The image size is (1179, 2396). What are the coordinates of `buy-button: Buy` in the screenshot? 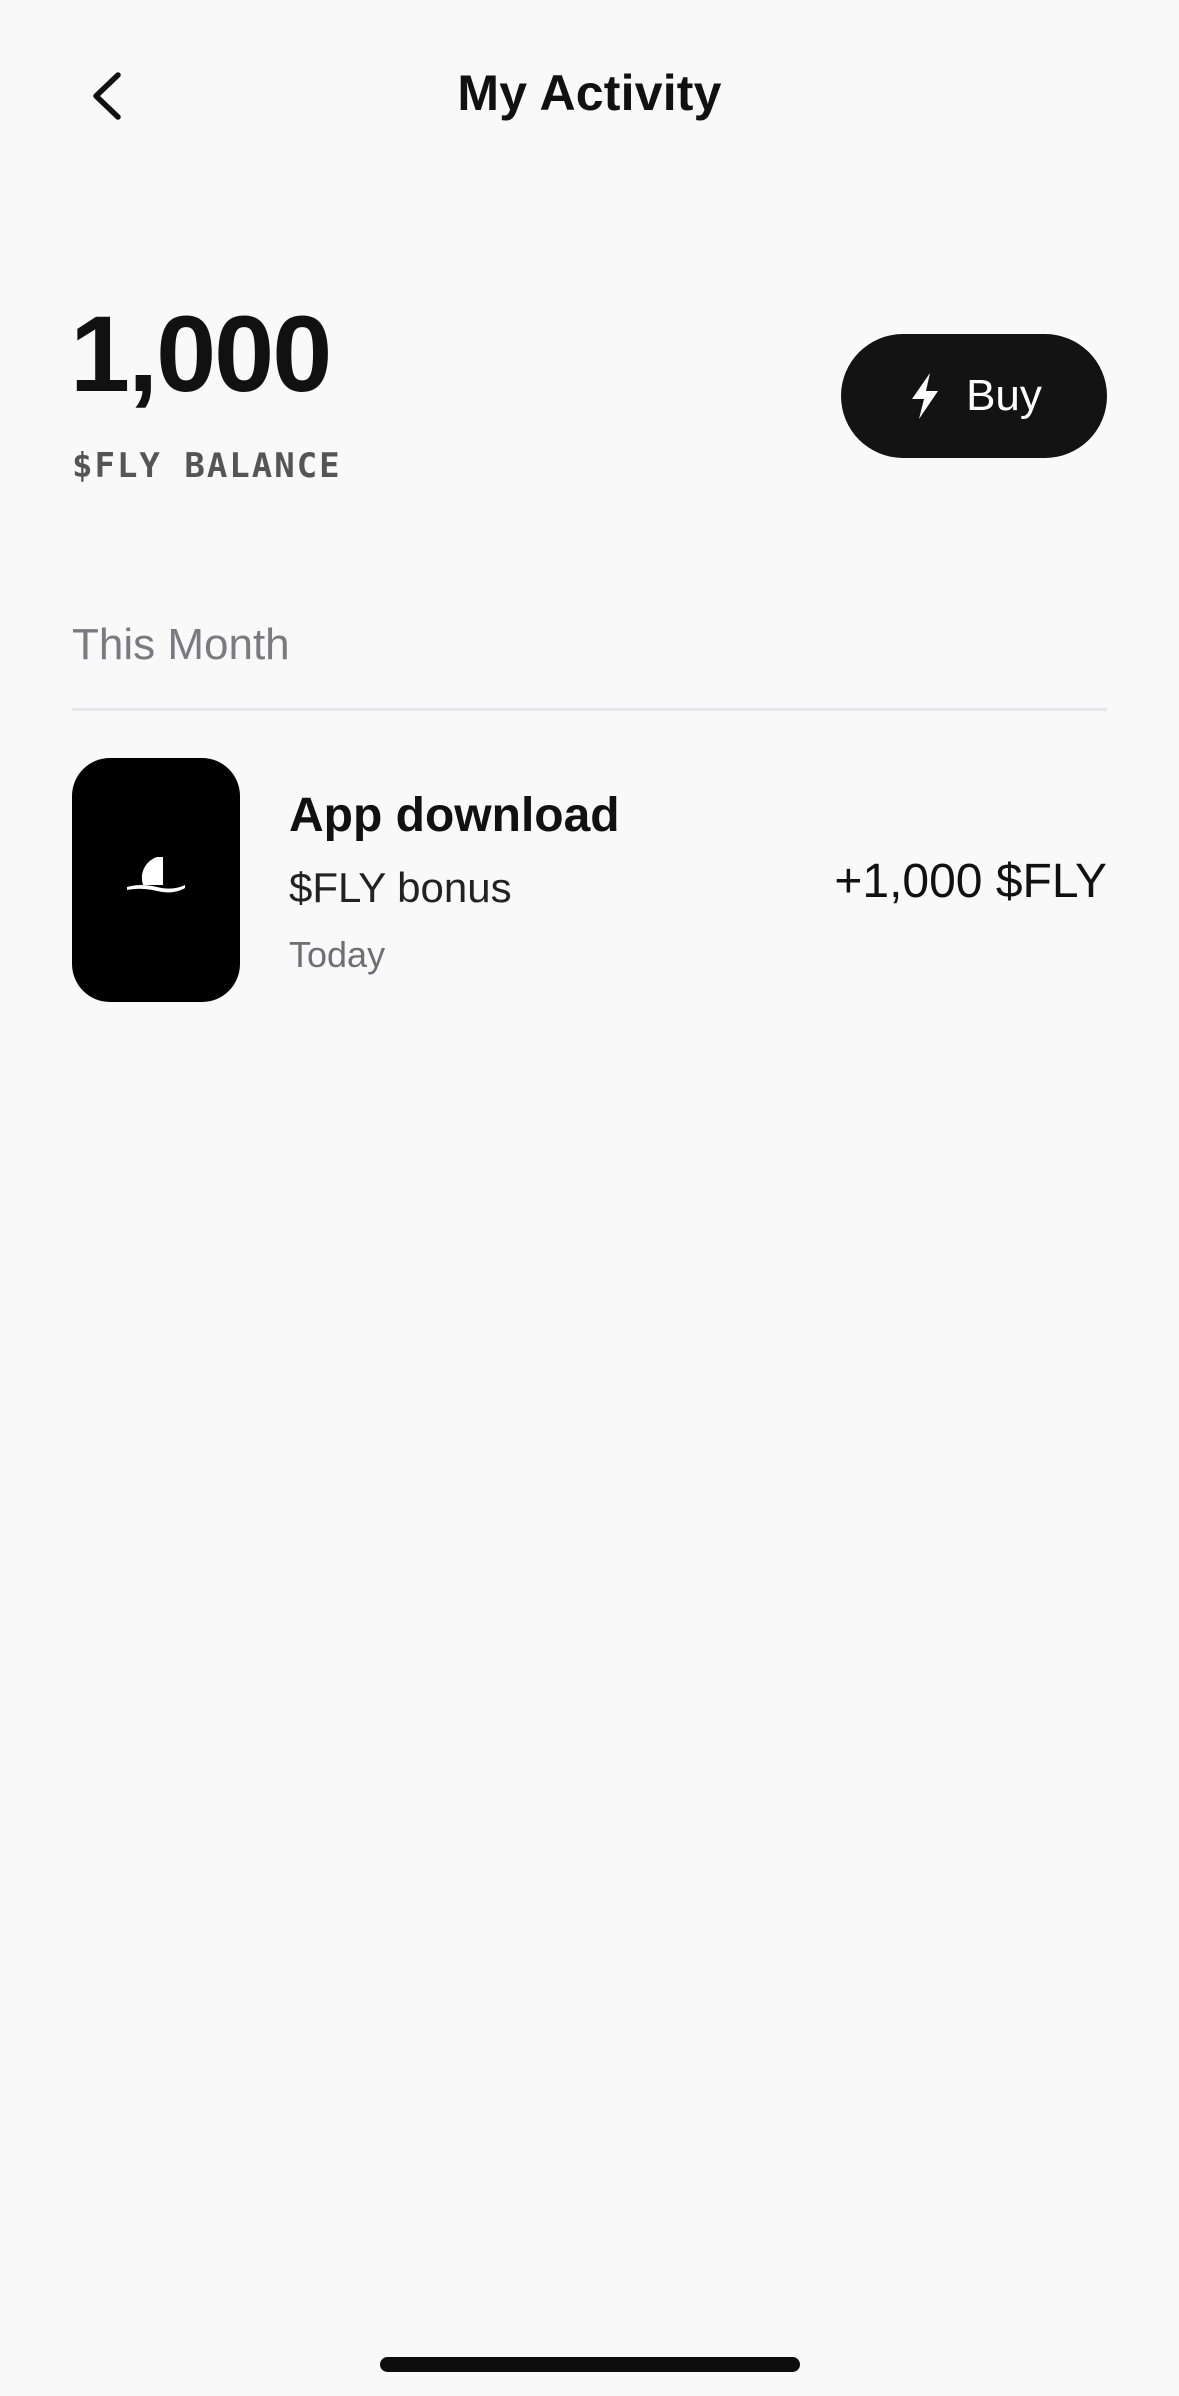 It's located at (974, 396).